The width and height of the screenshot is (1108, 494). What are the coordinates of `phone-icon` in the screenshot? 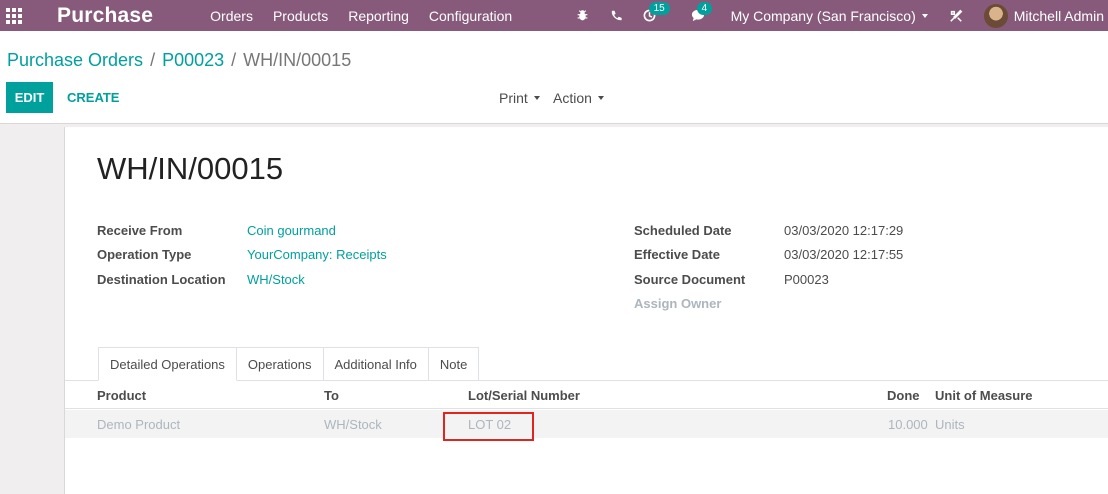 It's located at (616, 16).